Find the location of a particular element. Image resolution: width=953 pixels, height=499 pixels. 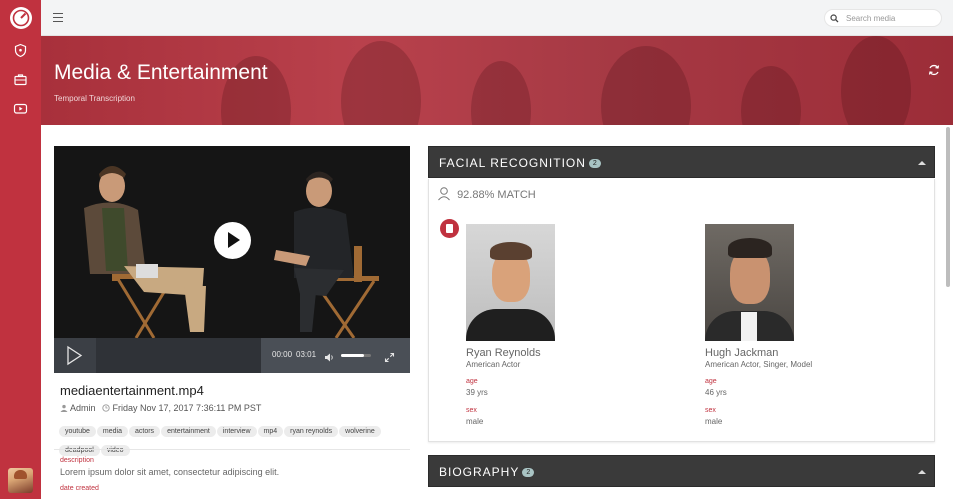

date-created-label: date created is located at coordinates (79, 488).